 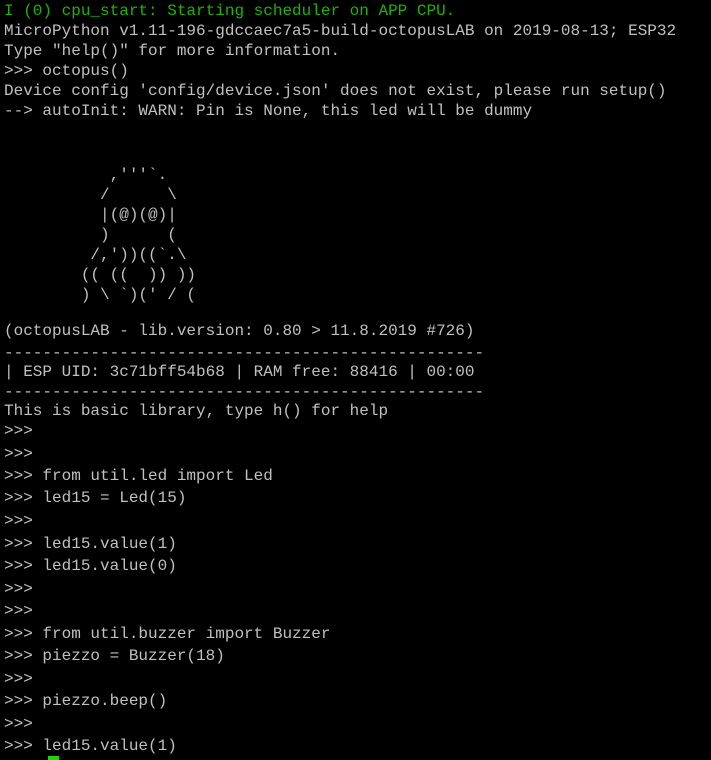 I want to click on ascii-art-line: ,'''`., so click(x=86, y=175).